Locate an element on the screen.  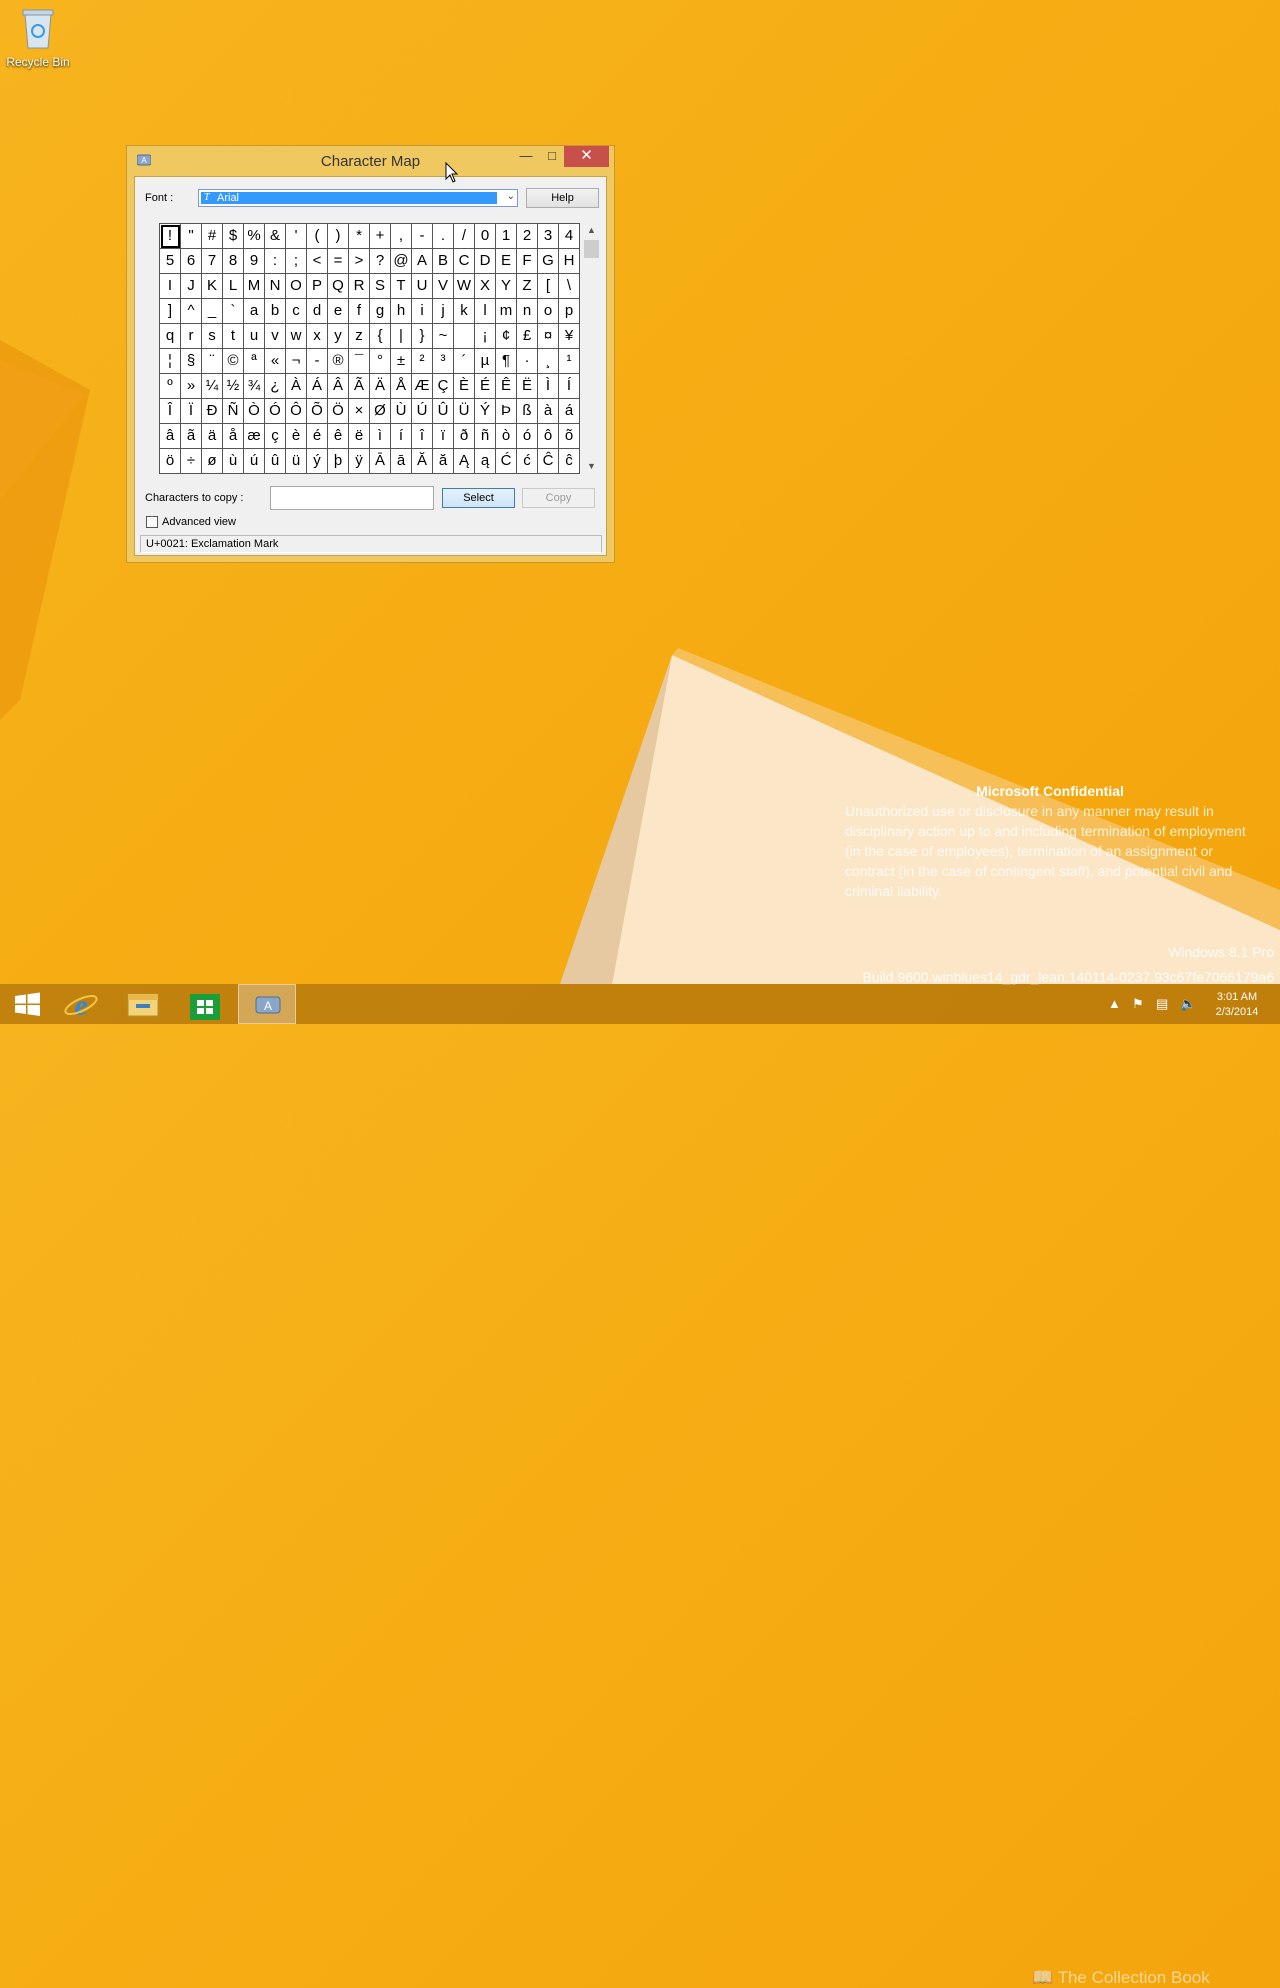
advanced-view-label: Advanced view is located at coordinates (199, 522).